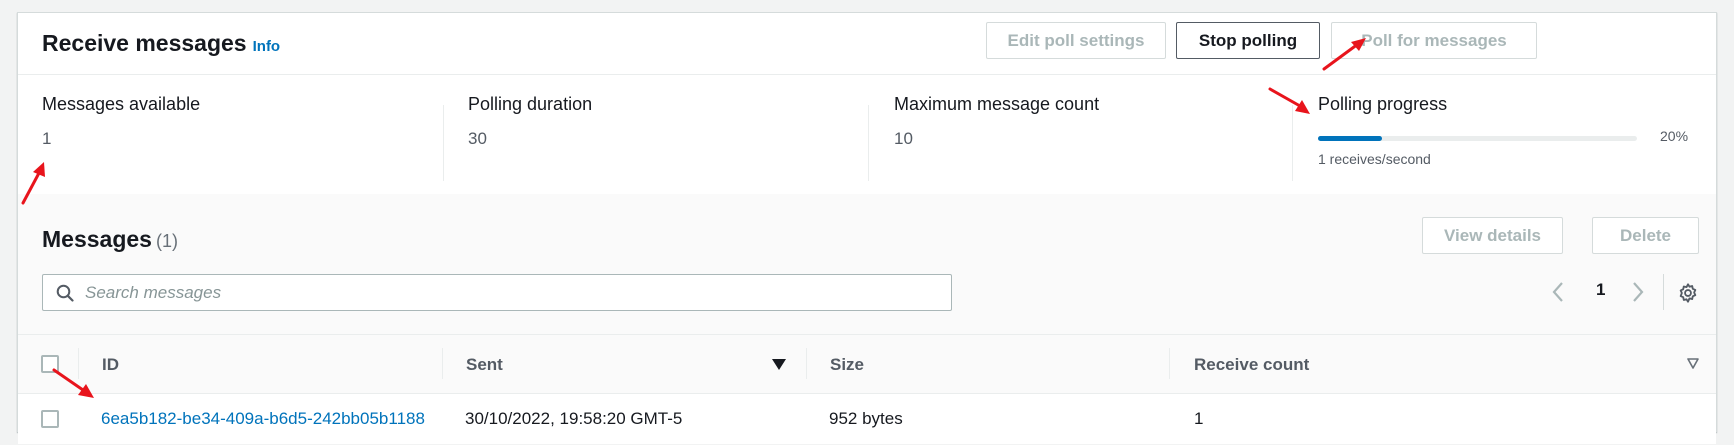 Image resolution: width=1734 pixels, height=445 pixels. I want to click on stop-polling-button: Stop polling, so click(1248, 40).